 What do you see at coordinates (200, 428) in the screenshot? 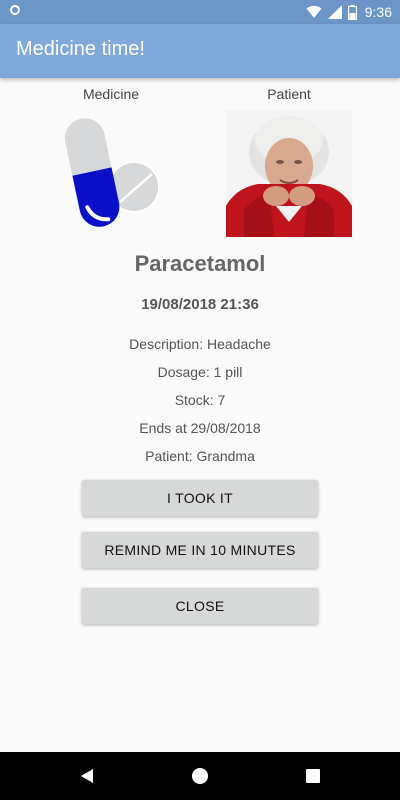
I see `end-date-text: Ends at 29/08/2018` at bounding box center [200, 428].